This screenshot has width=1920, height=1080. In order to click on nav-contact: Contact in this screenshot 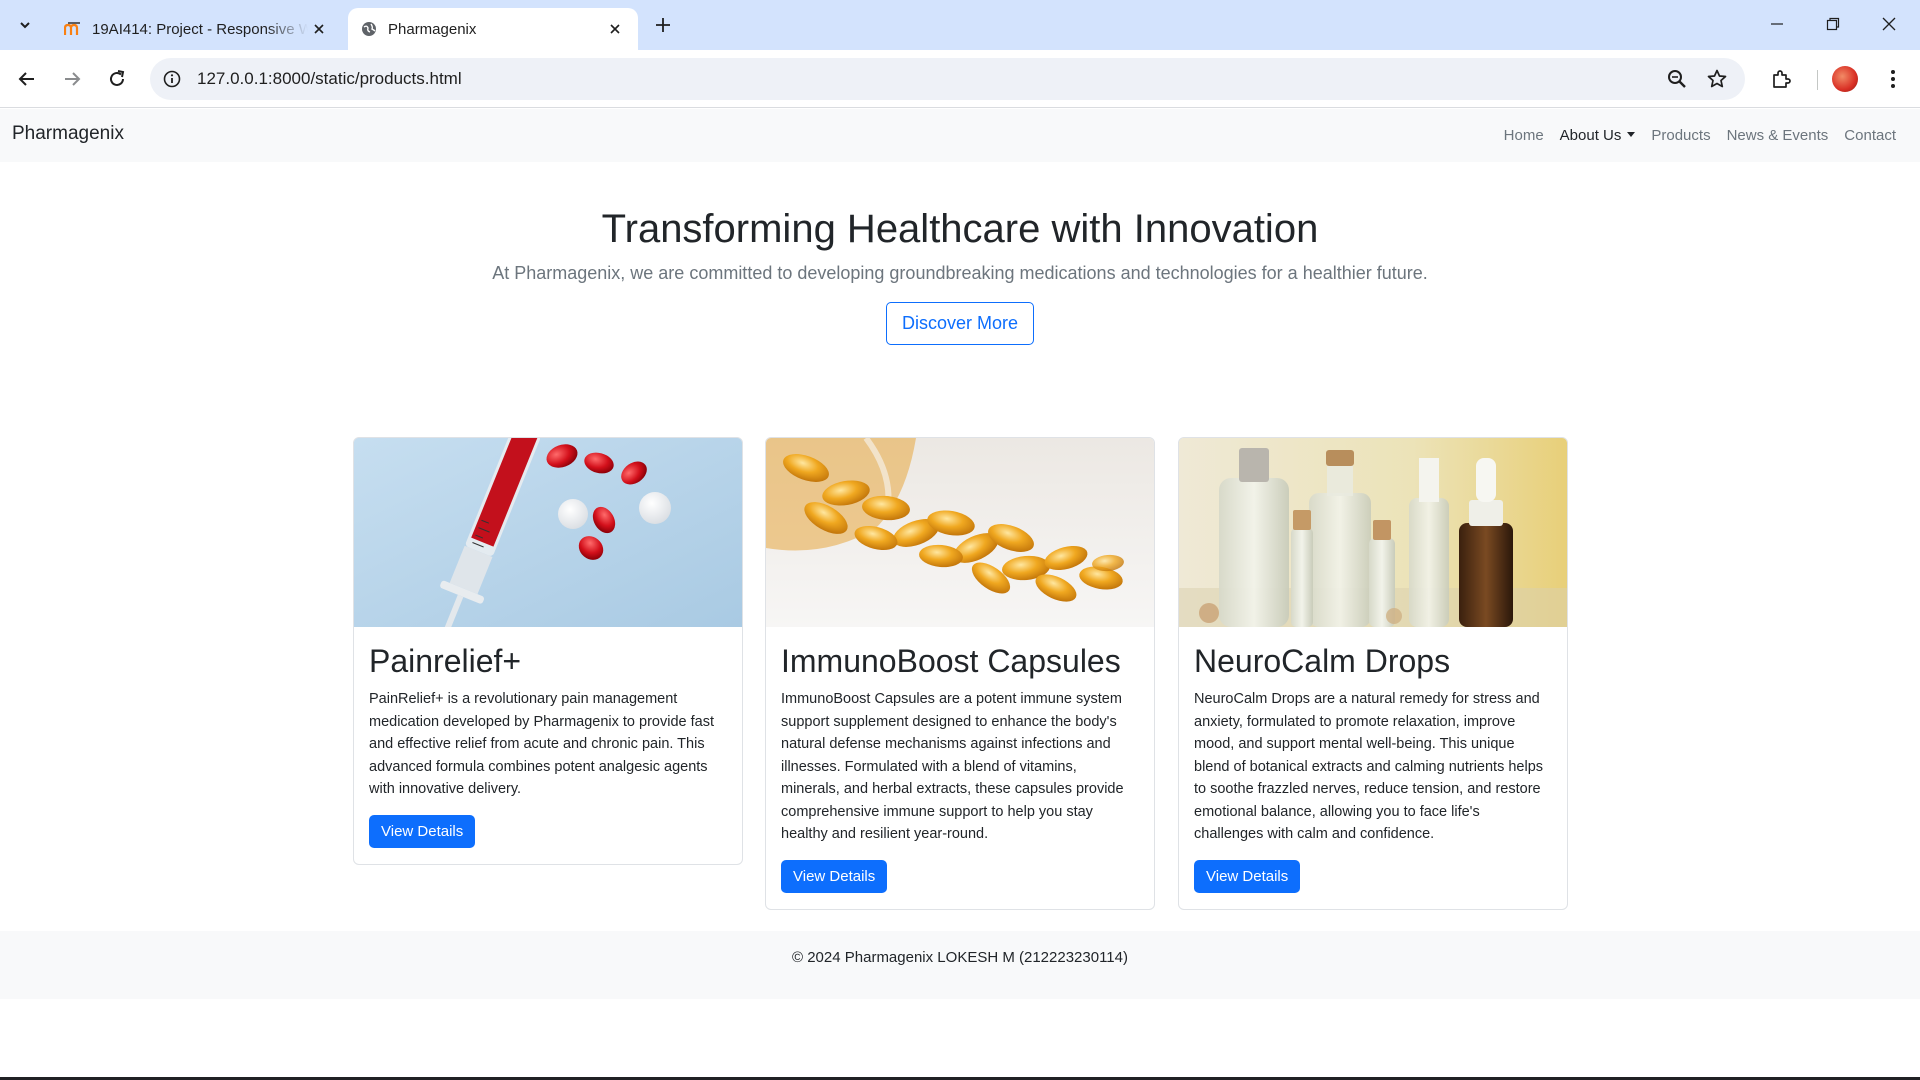, I will do `click(1870, 135)`.